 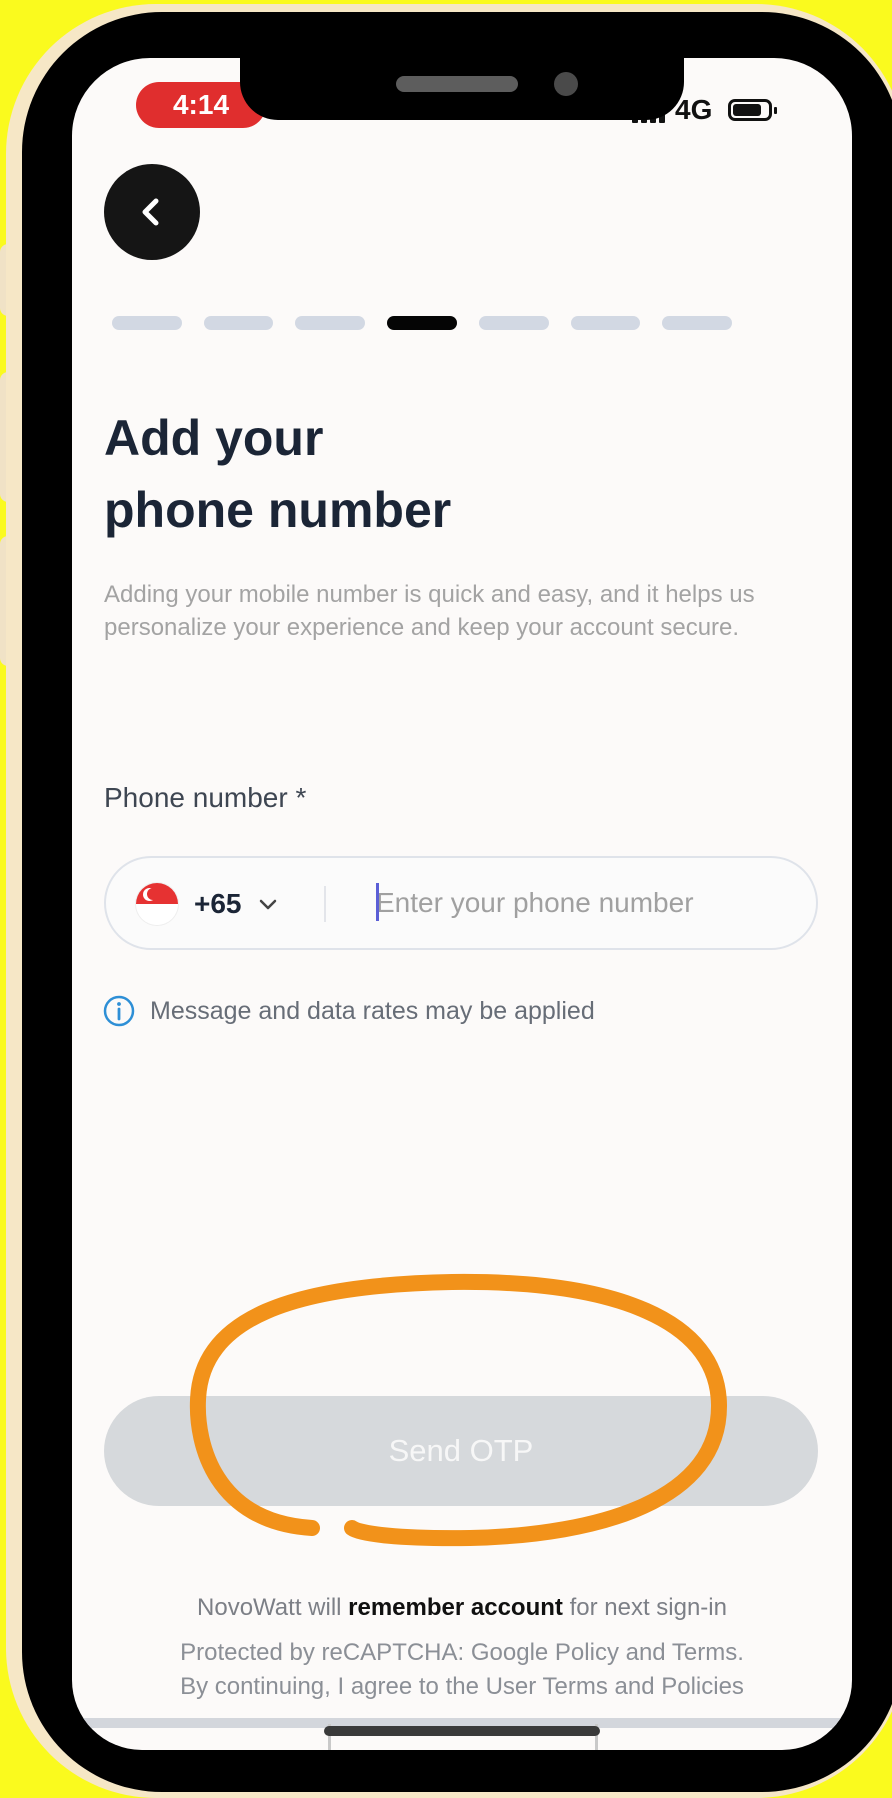 What do you see at coordinates (753, 110) in the screenshot?
I see `battery-icon` at bounding box center [753, 110].